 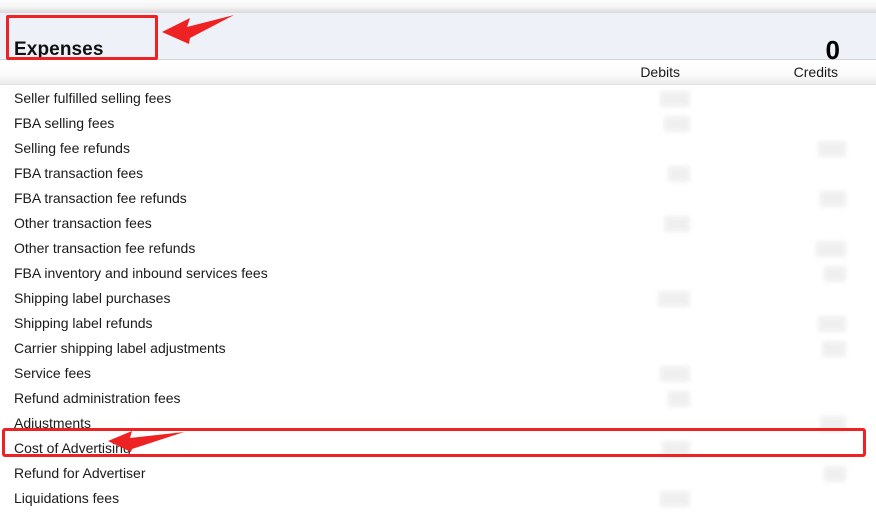 What do you see at coordinates (93, 98) in the screenshot?
I see `row-label: Seller fulfilled selling fees` at bounding box center [93, 98].